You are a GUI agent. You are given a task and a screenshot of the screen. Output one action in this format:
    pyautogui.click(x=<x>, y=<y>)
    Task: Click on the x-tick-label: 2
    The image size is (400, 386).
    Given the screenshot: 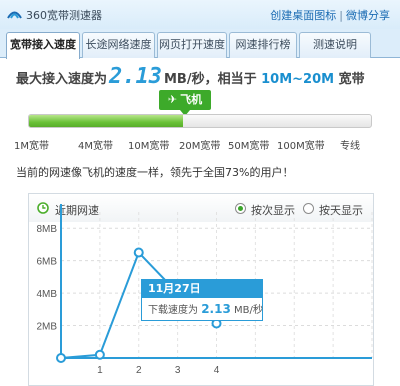 What is the action you would take?
    pyautogui.click(x=139, y=370)
    